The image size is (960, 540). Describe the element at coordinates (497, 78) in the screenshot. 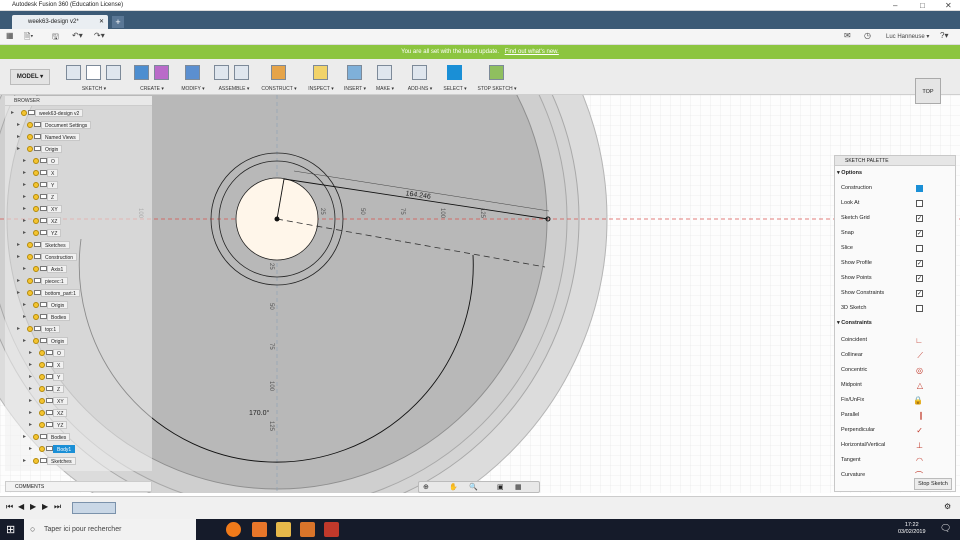

I see `stop-sketch-group: STOP SKETCH ▾` at that location.